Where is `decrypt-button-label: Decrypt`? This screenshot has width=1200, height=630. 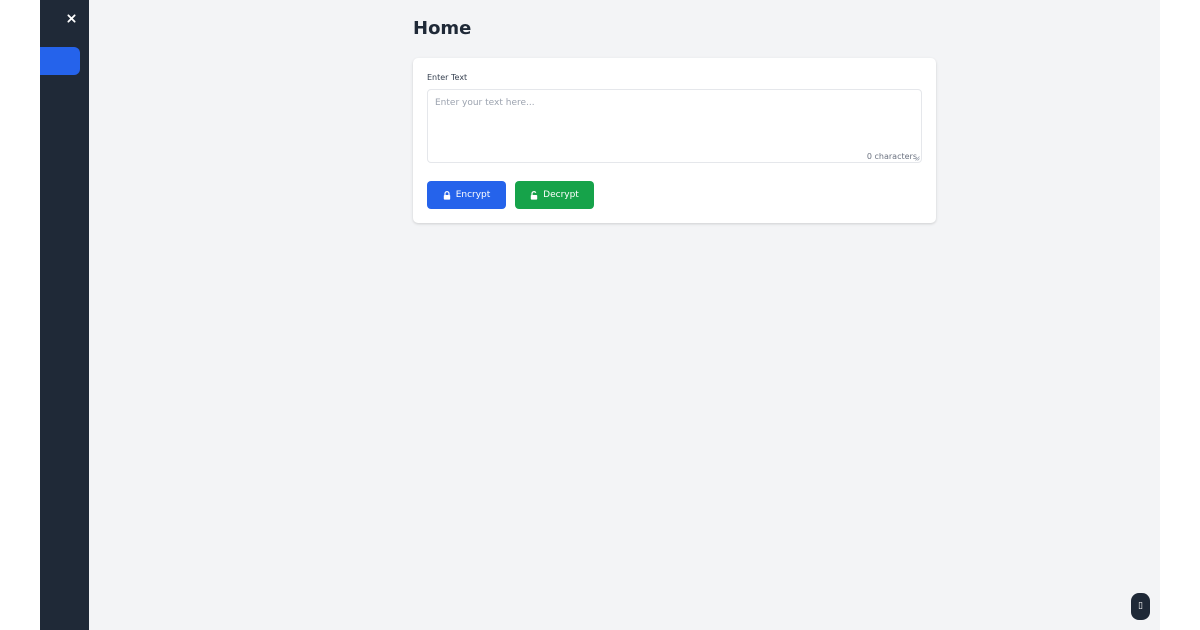
decrypt-button-label: Decrypt is located at coordinates (561, 195).